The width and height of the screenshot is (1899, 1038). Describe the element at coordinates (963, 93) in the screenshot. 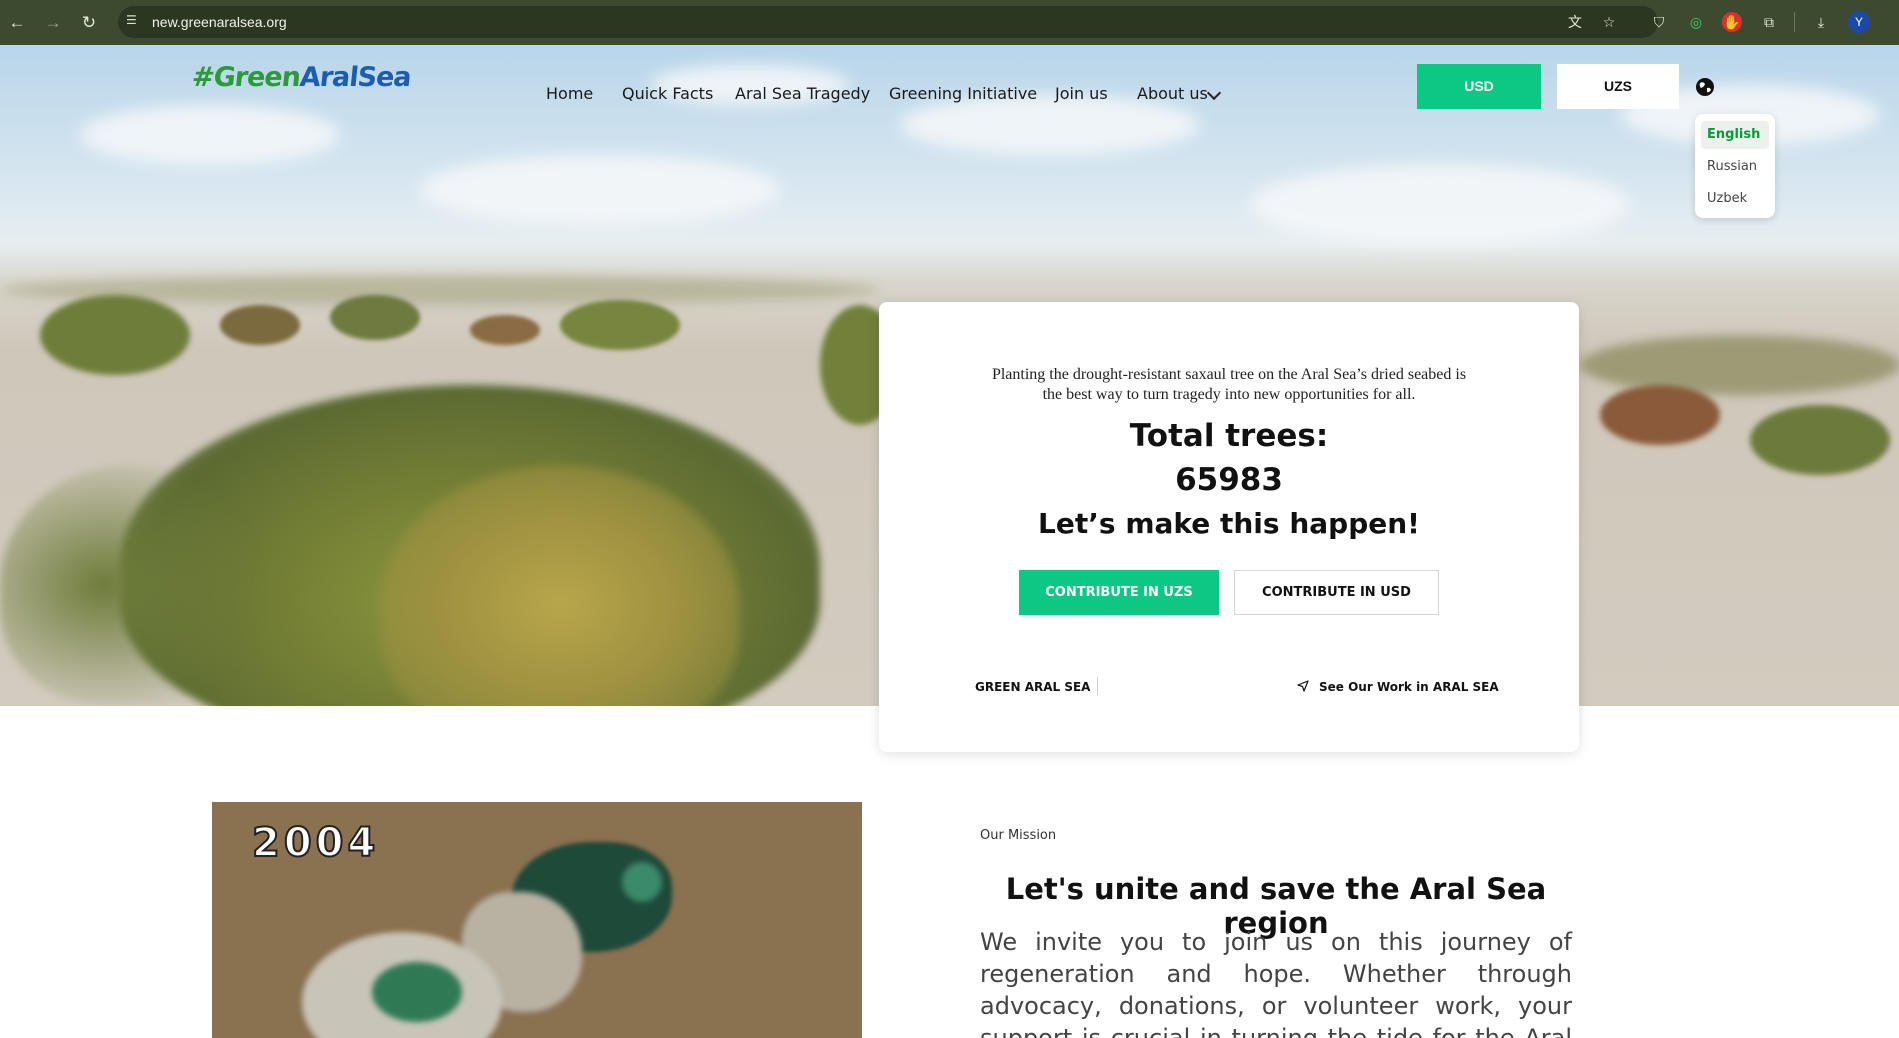

I see `nav-greening-initiative: Greening Initiative` at that location.